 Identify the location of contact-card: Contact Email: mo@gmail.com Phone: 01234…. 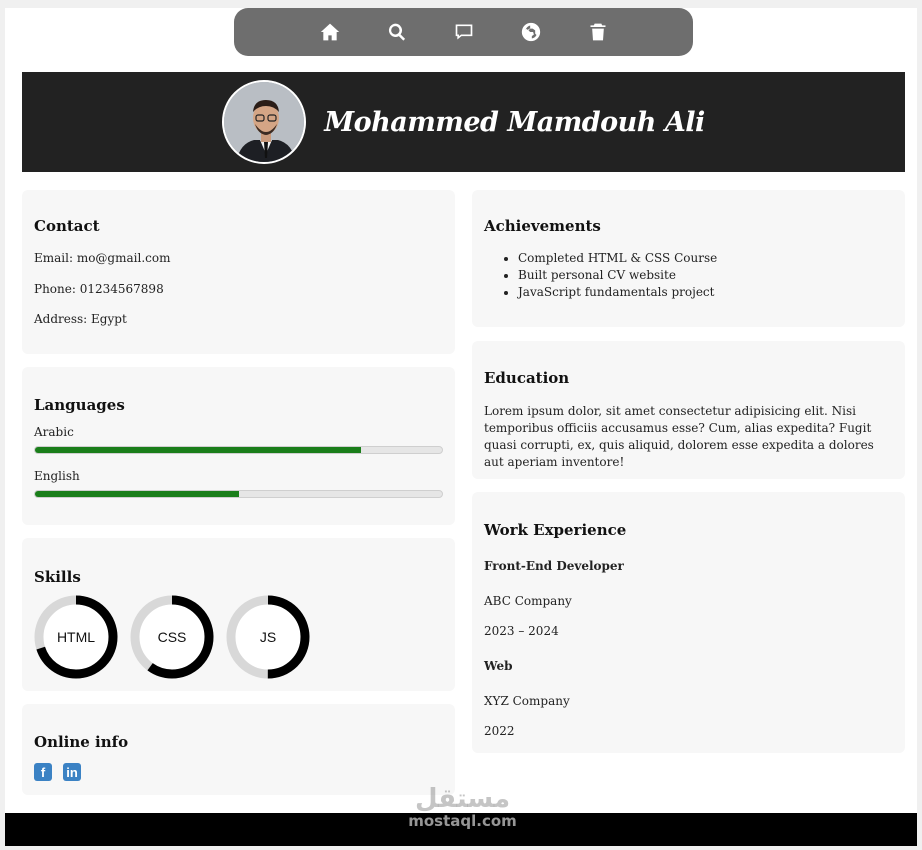
(238, 272).